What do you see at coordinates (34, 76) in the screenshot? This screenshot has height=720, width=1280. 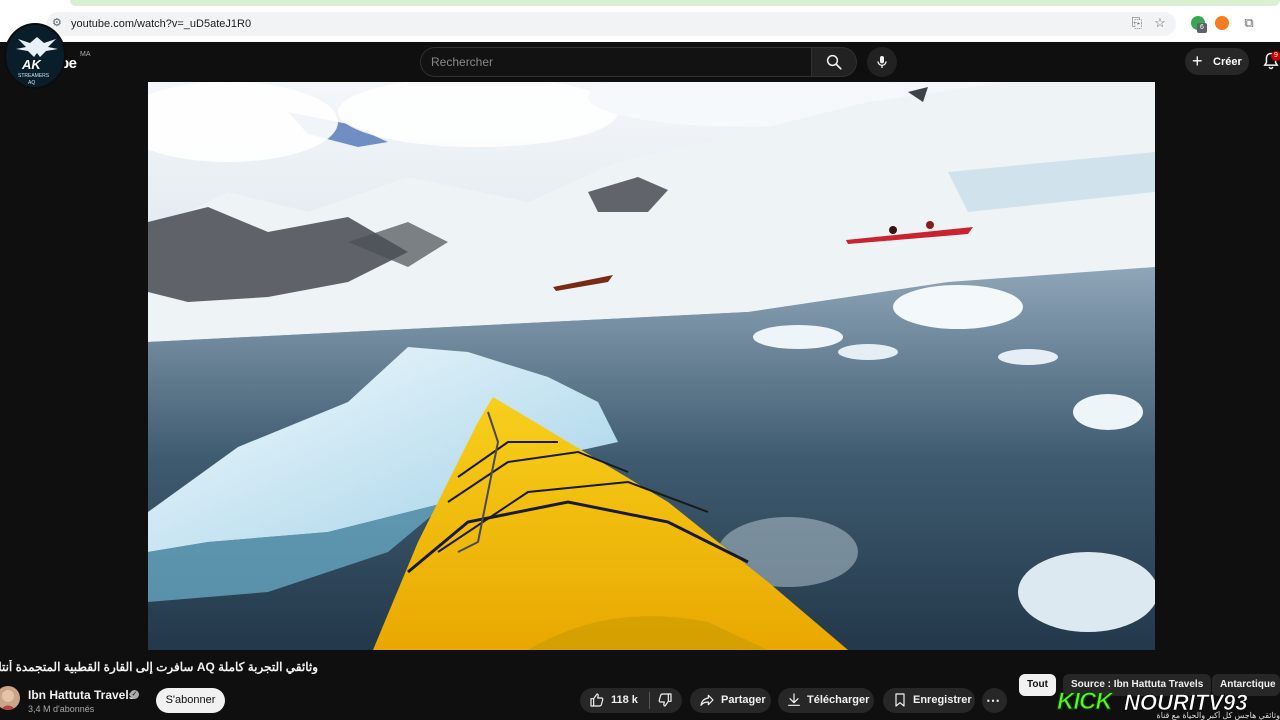 I see `streamer-logo-subtitle: STREAMERS` at bounding box center [34, 76].